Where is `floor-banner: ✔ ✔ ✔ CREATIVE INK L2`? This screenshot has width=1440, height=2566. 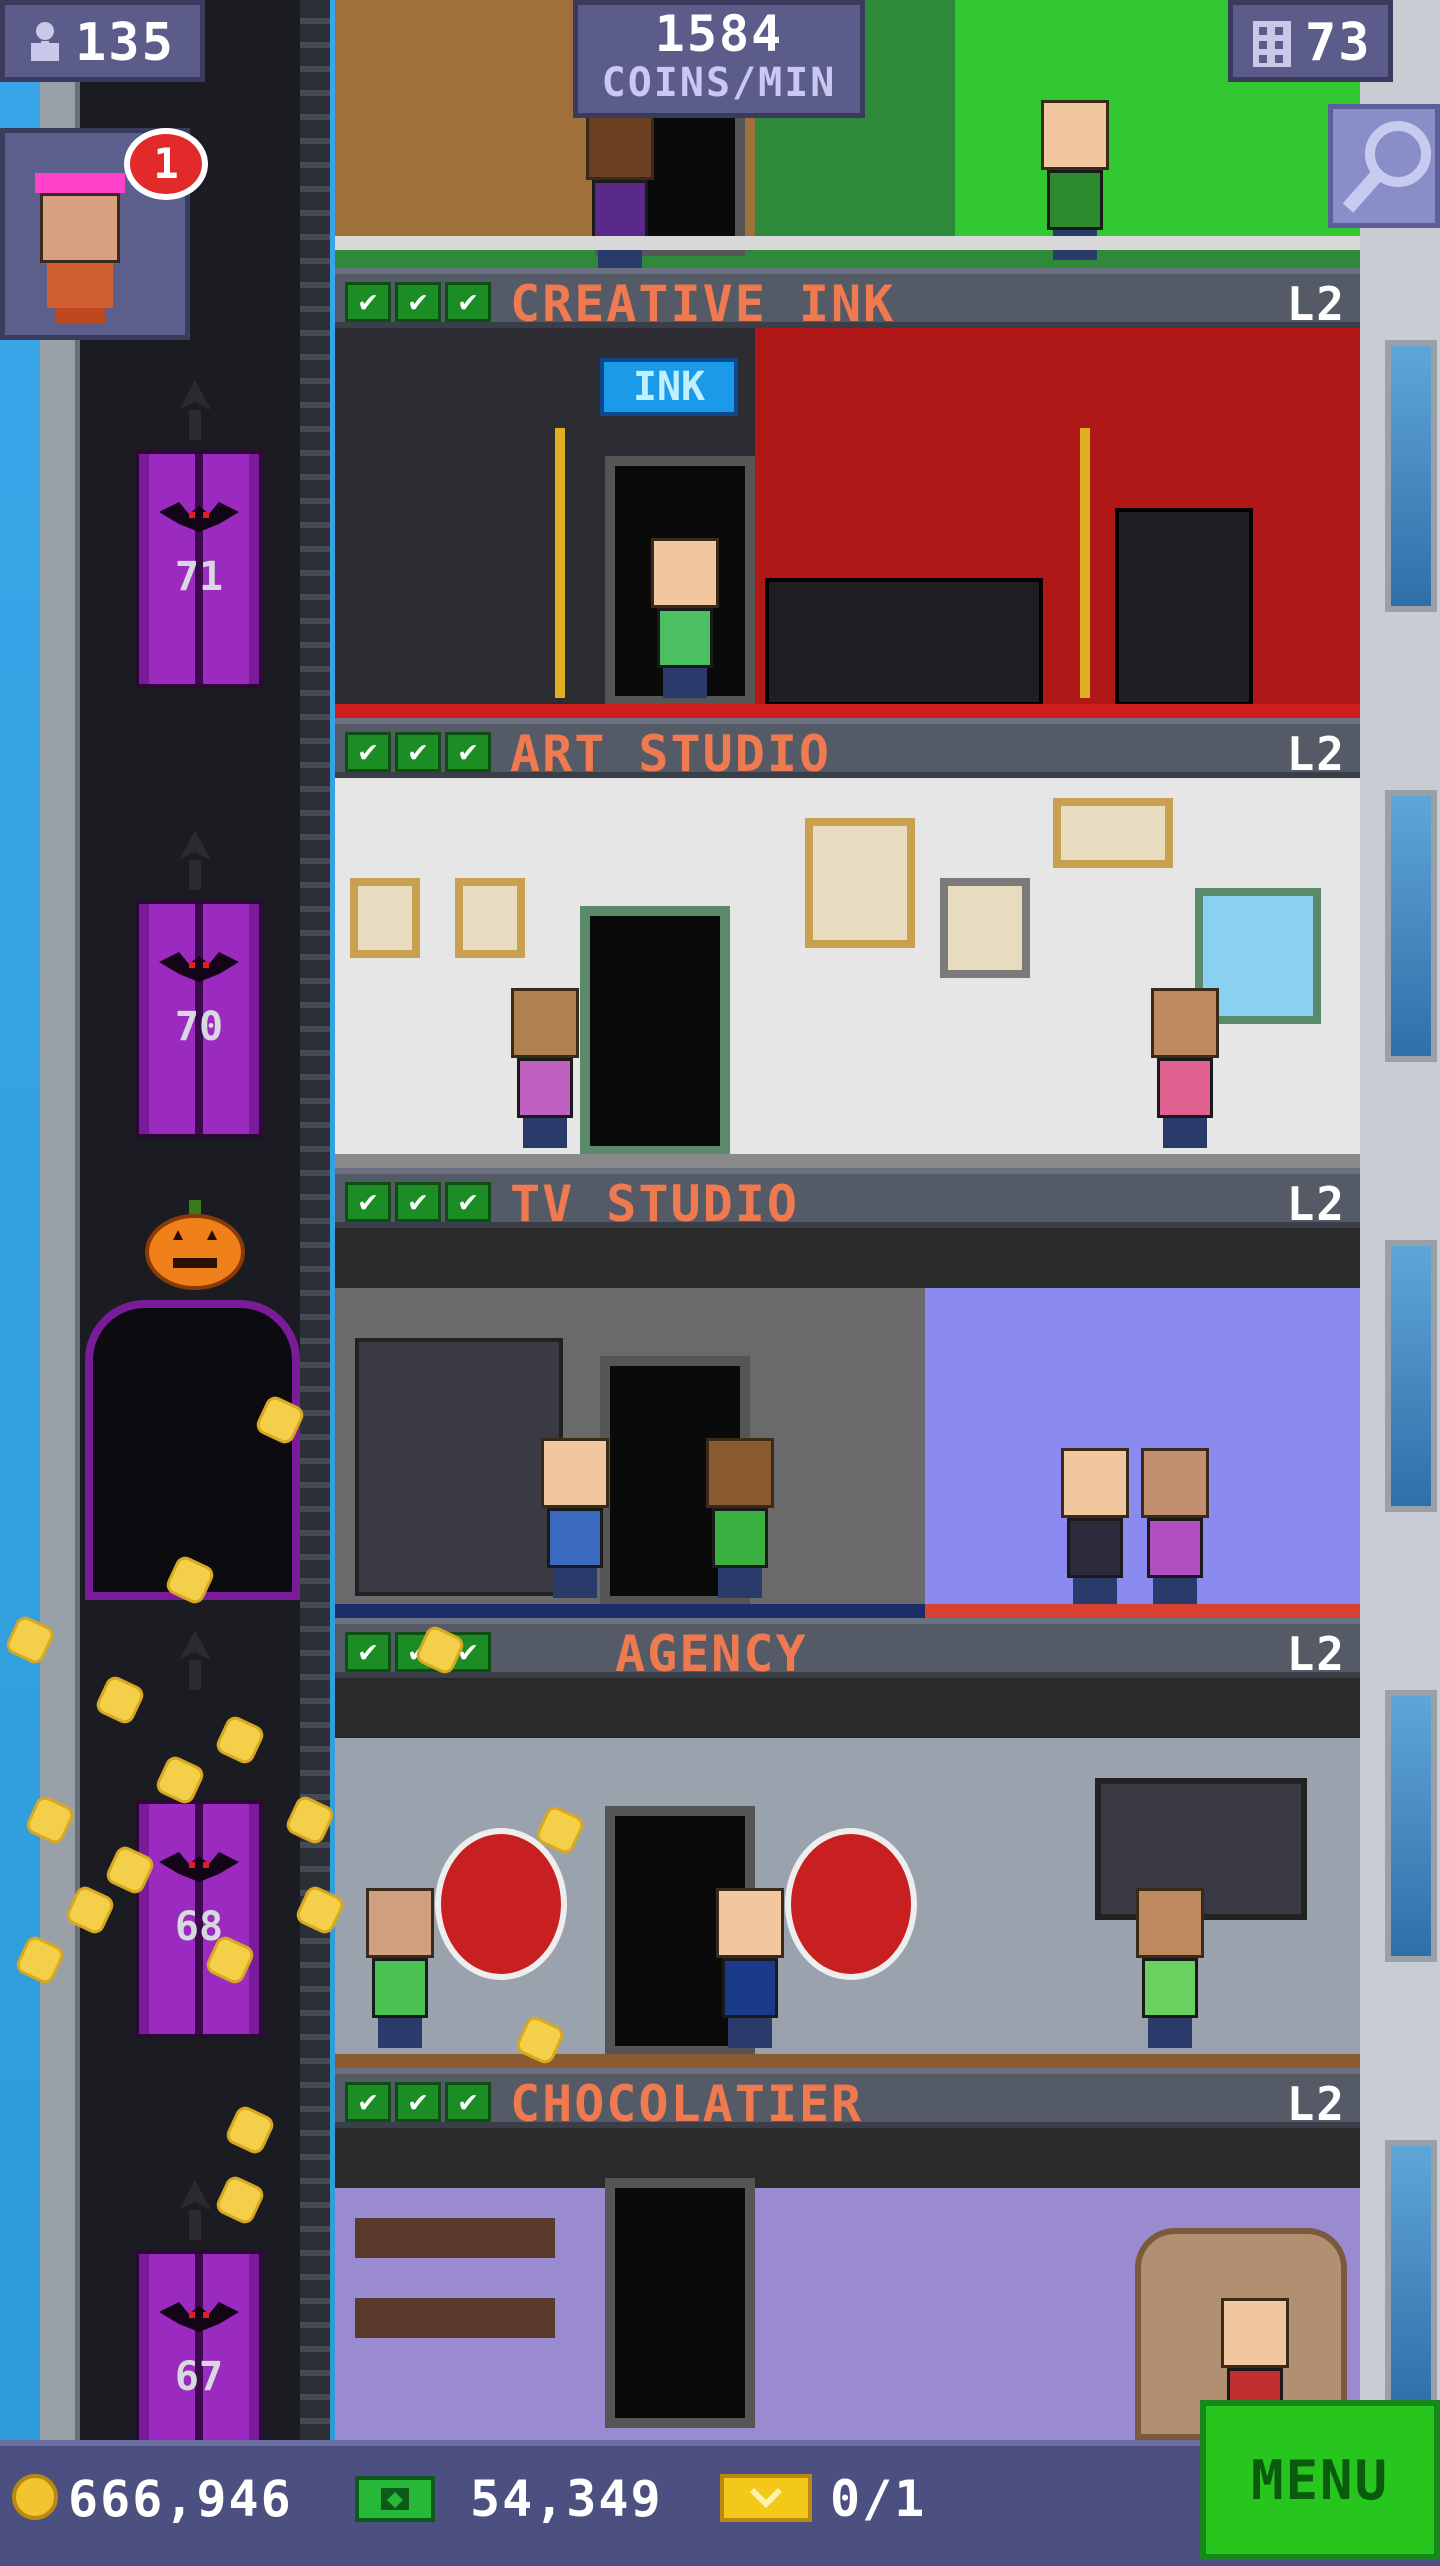
floor-banner: ✔ ✔ ✔ CREATIVE INK L2 is located at coordinates (847, 300).